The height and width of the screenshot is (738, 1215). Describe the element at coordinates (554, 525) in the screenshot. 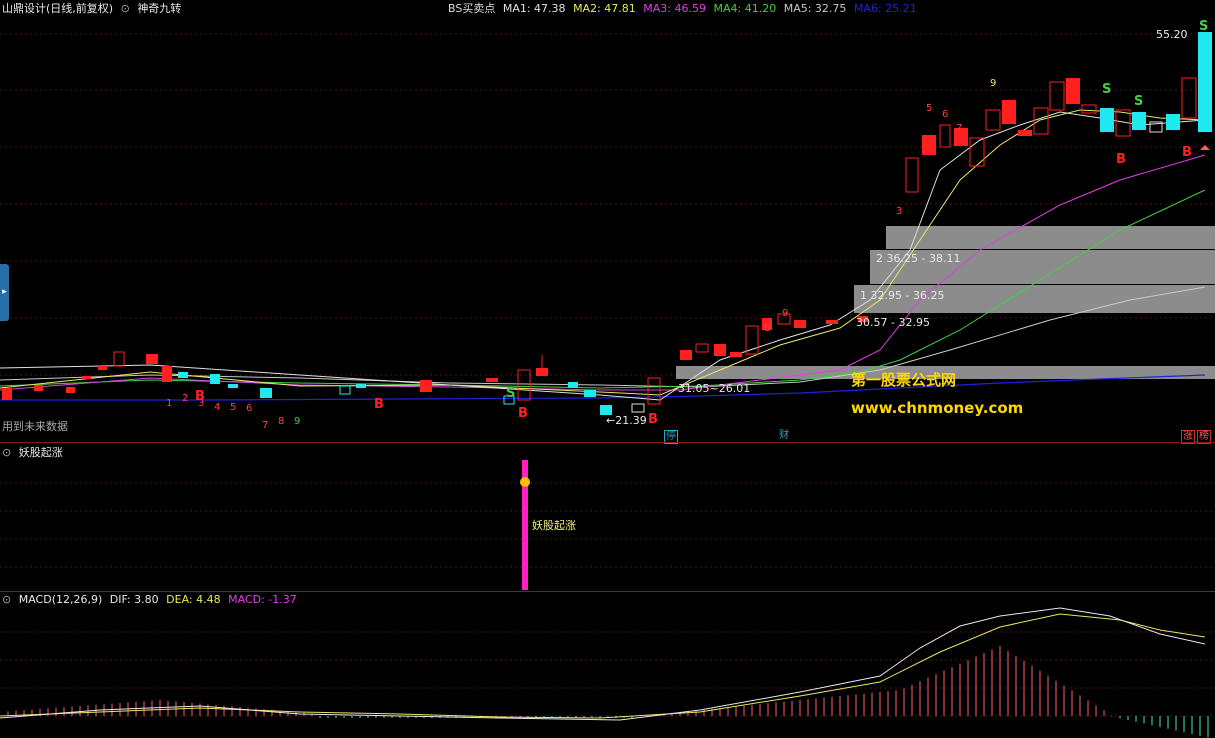

I see `yaogu-signal-label: 妖股起涨` at that location.